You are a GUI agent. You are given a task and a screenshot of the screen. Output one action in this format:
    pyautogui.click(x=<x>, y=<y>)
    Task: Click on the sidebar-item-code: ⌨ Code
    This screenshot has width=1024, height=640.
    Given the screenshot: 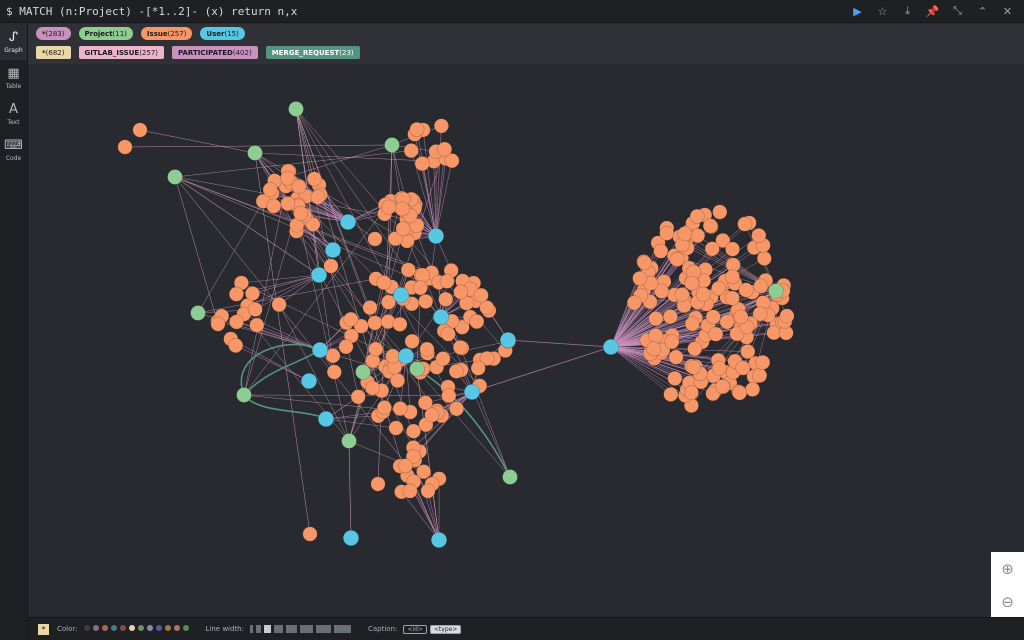 What is the action you would take?
    pyautogui.click(x=13, y=150)
    